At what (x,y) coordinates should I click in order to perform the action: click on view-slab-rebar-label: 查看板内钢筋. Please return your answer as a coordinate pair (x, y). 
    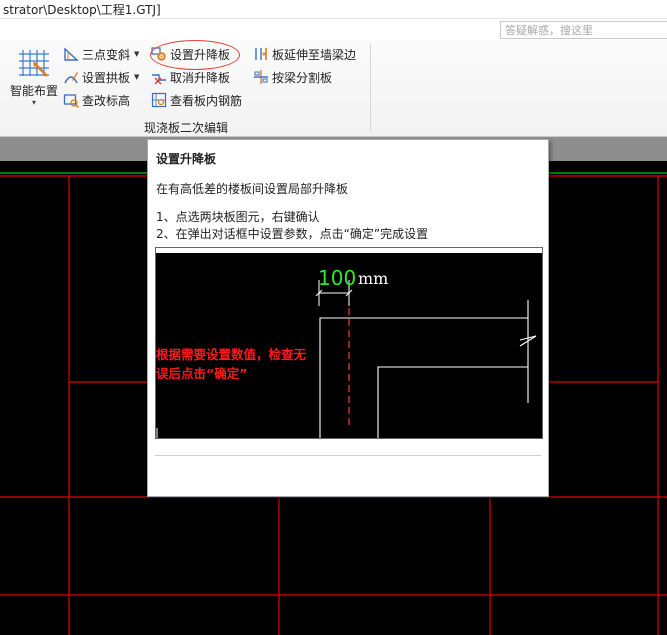
    Looking at the image, I should click on (206, 100).